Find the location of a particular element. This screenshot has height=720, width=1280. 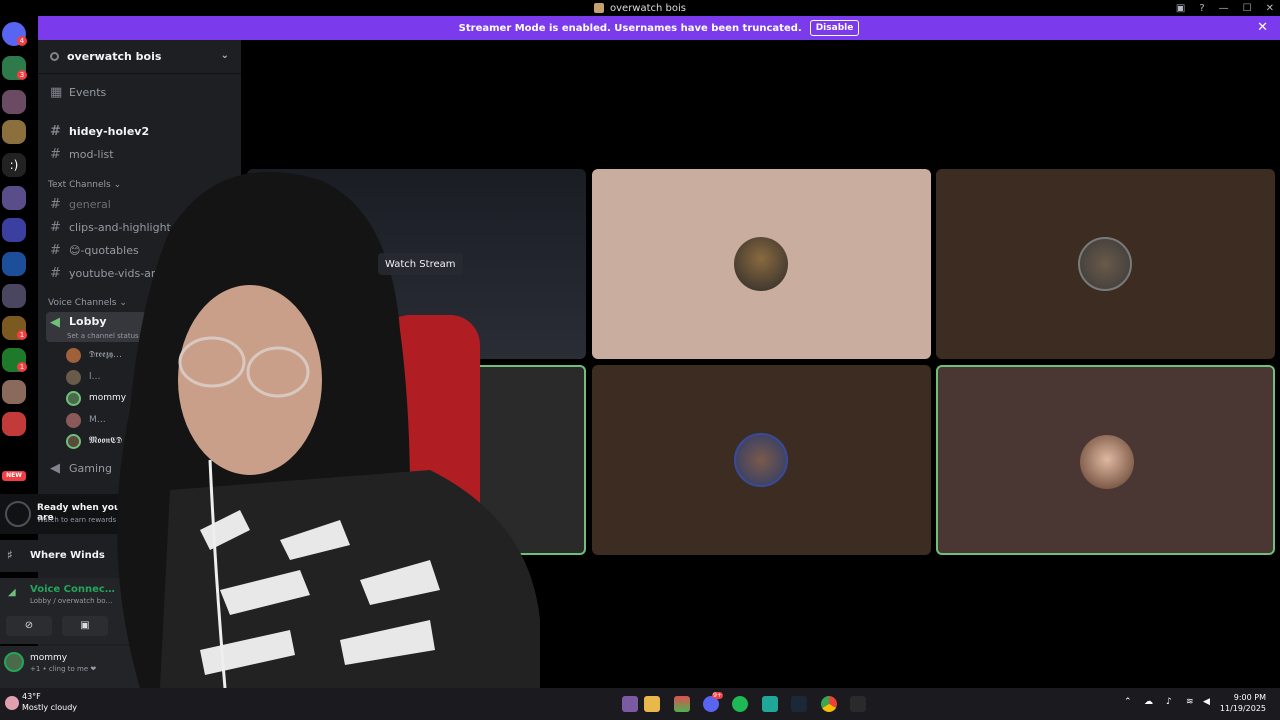

discord-icon: 9+ is located at coordinates (713, 702).